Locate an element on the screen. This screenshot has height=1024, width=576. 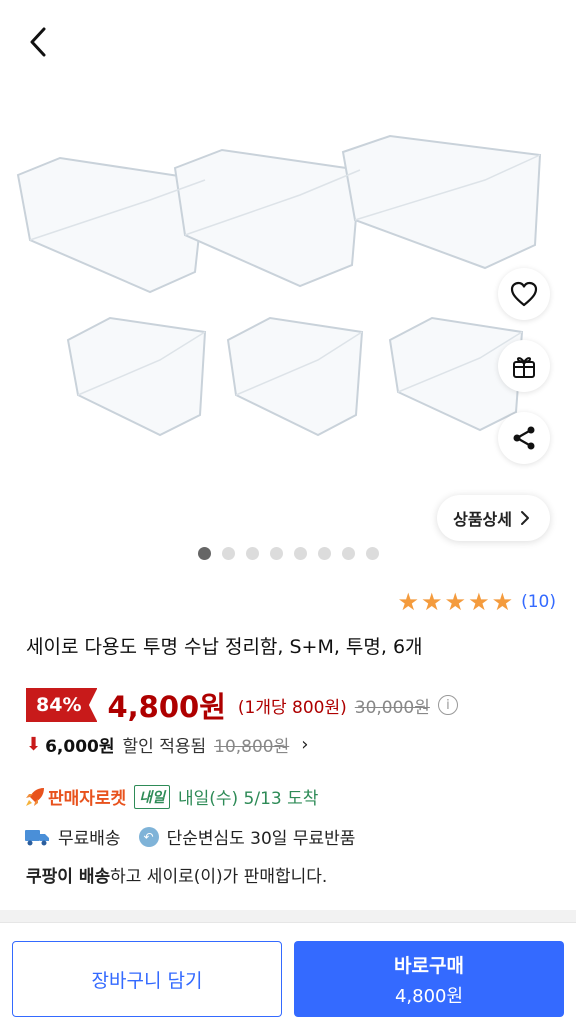
top-bar is located at coordinates (288, 40).